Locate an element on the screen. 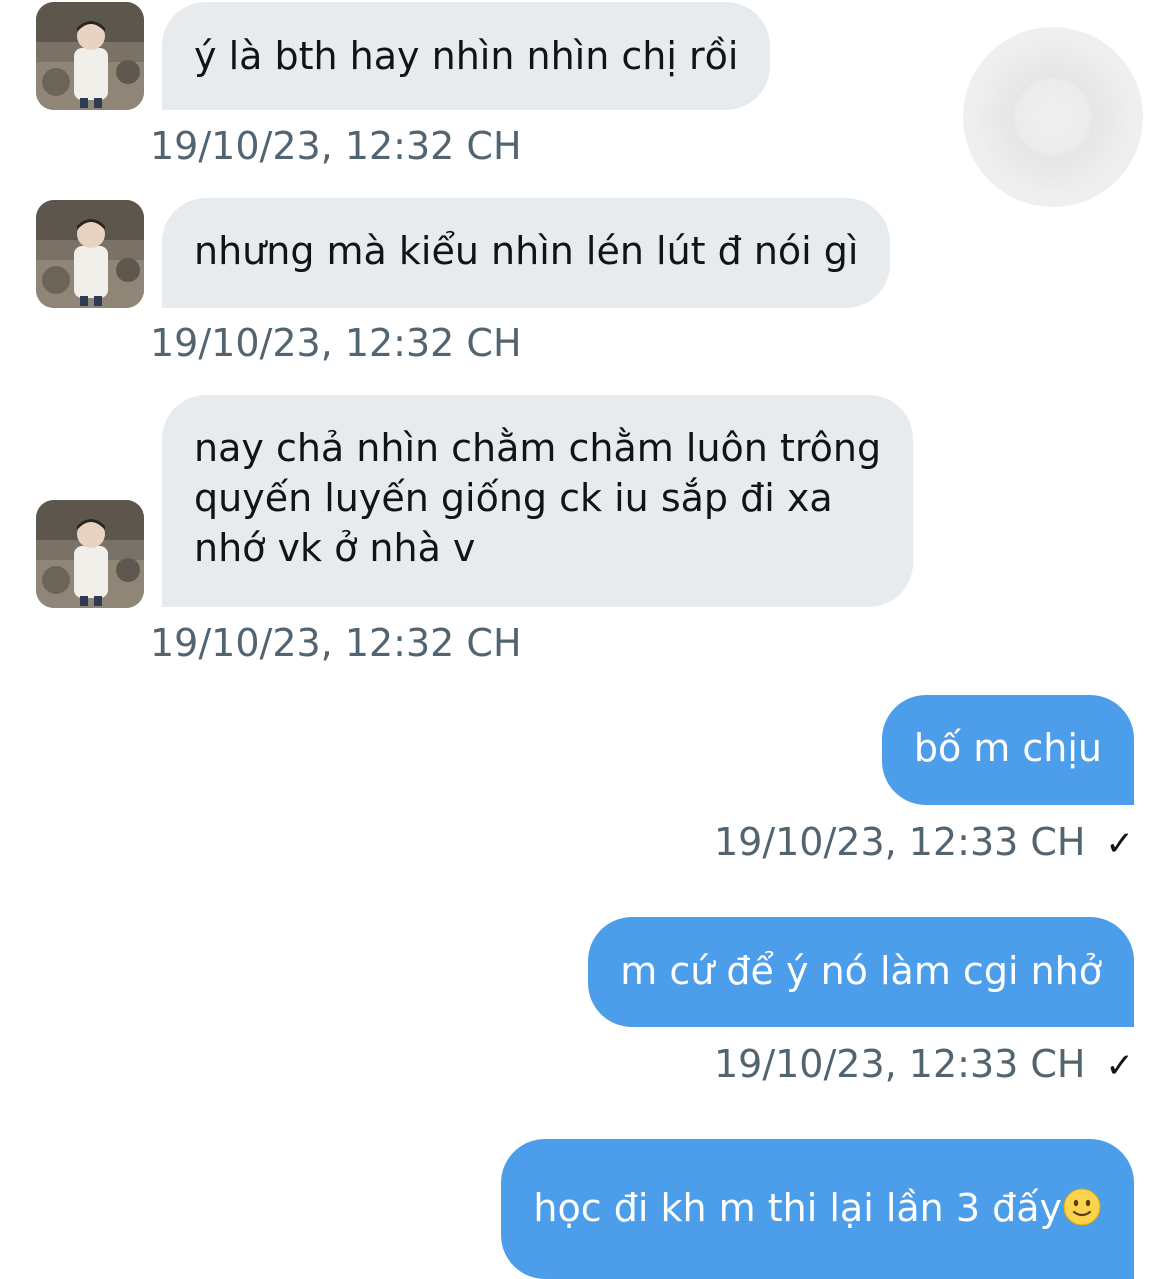 The image size is (1170, 1279). message-bubble: bố m chịu is located at coordinates (1007, 750).